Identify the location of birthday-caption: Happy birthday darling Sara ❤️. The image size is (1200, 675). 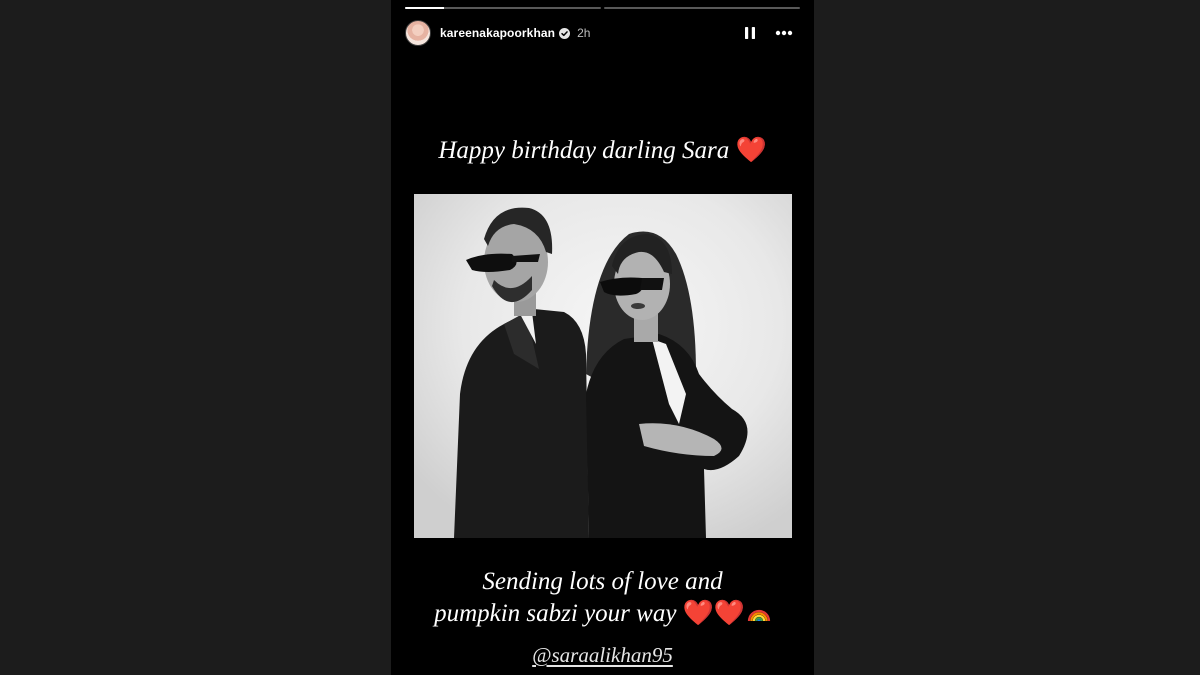
(602, 150).